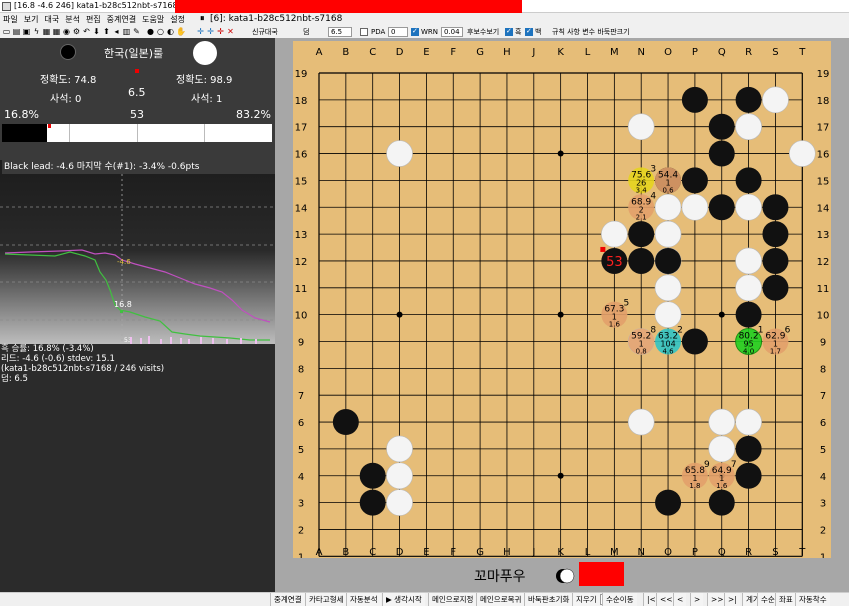 The height and width of the screenshot is (606, 849). I want to click on menu-item: 대국, so click(51, 19).